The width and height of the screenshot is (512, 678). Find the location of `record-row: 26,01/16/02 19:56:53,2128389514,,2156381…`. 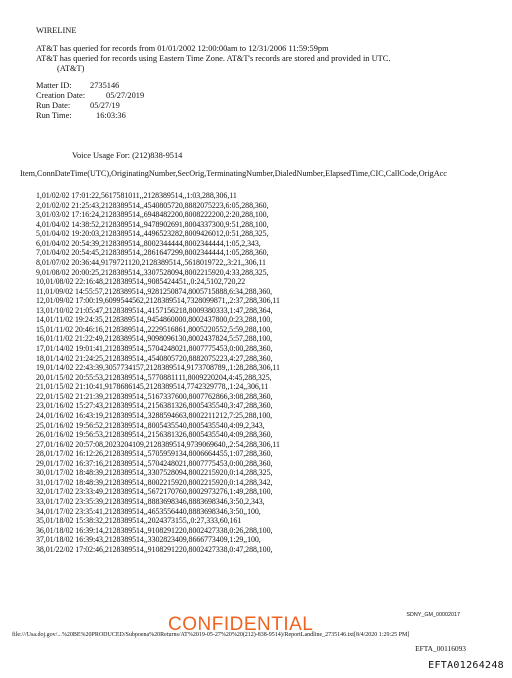

record-row: 26,01/16/02 19:56:53,2128389514,,2156381… is located at coordinates (154, 435).